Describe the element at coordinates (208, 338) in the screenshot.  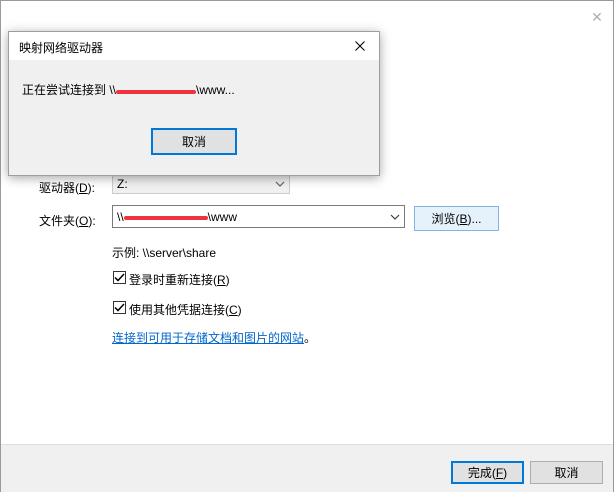
I see `storage-site-link: 连接到可用于存储文档和图片的网站` at that location.